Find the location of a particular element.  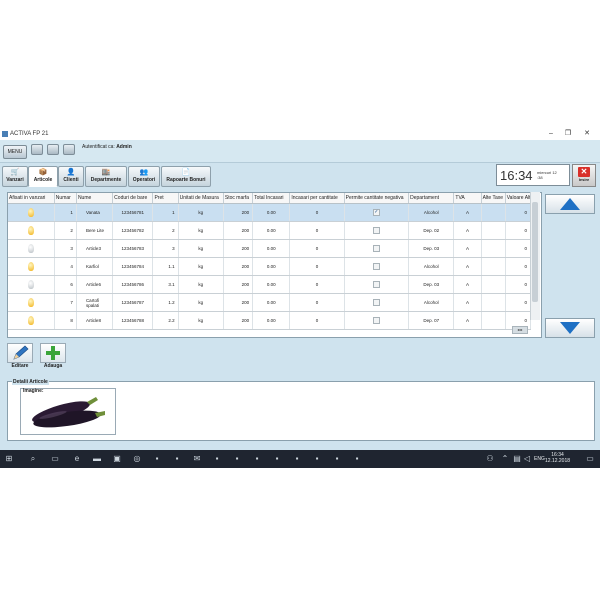

article-image-box: Imagine: is located at coordinates (68, 411).